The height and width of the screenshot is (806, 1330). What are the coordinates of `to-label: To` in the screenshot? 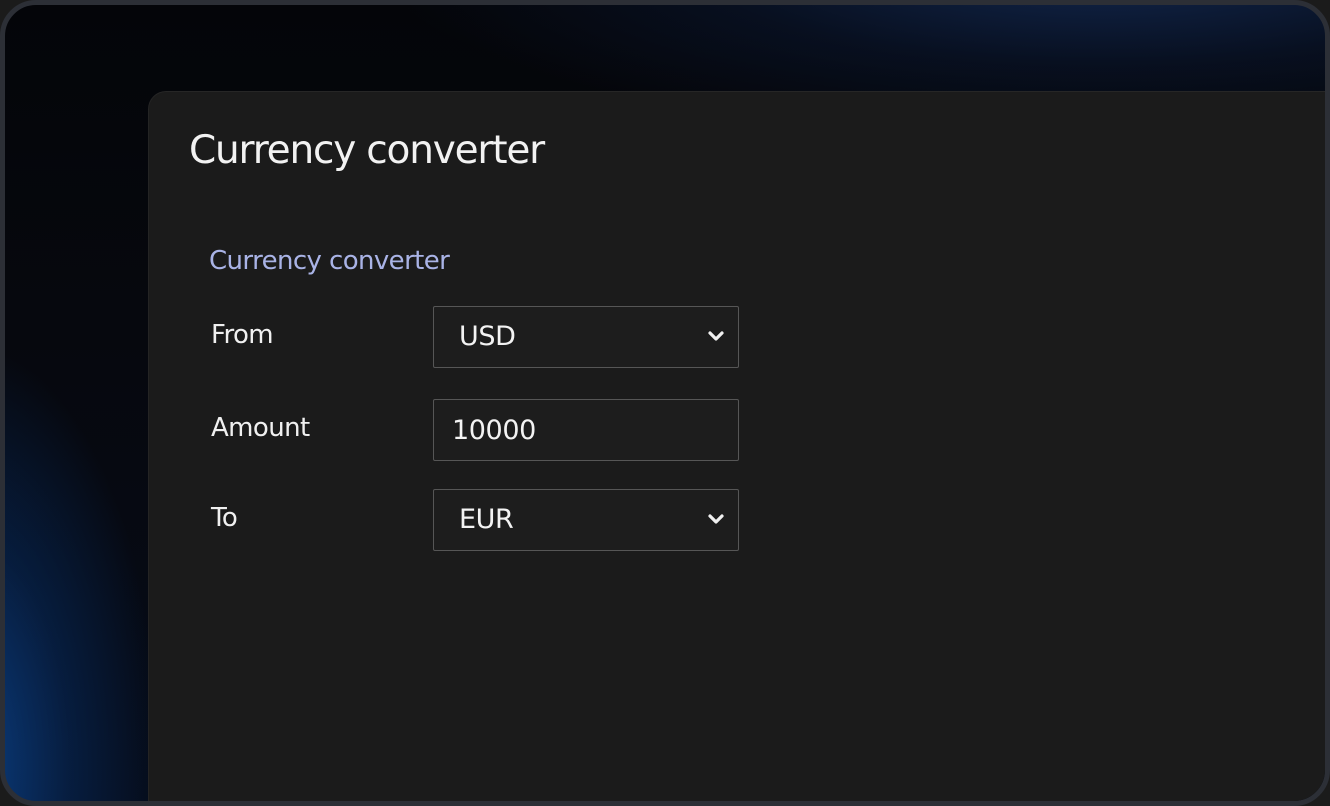 It's located at (224, 518).